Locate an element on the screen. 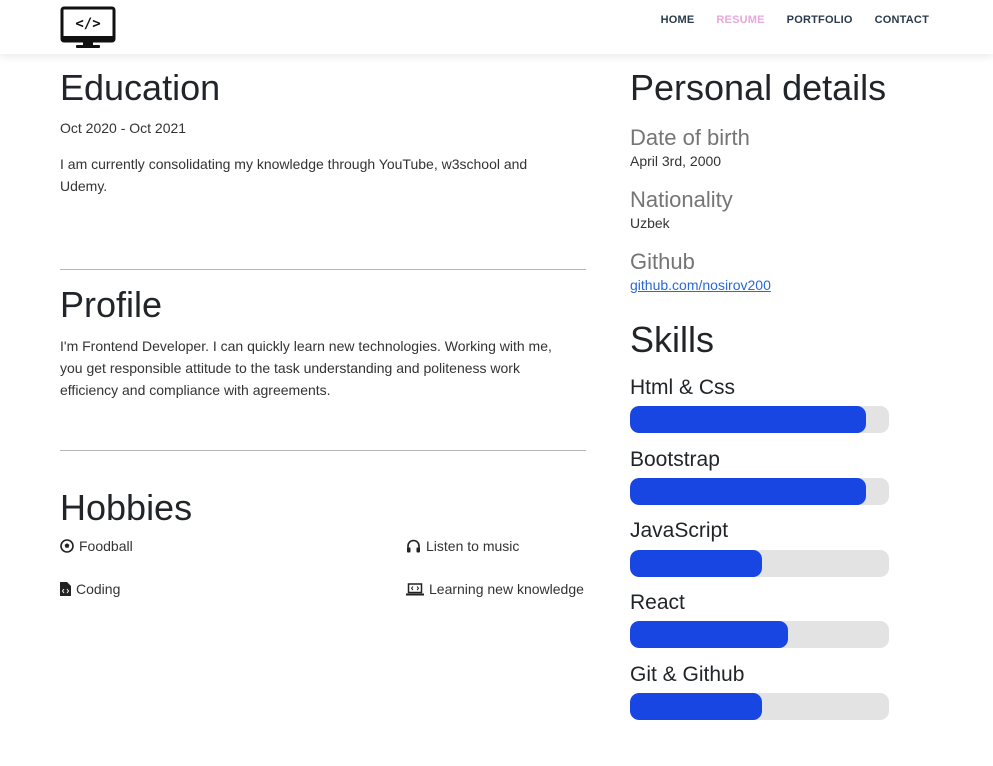 The width and height of the screenshot is (993, 766). main-nav: HOME RESUME PORTFOLIO CONTACT is located at coordinates (795, 20).